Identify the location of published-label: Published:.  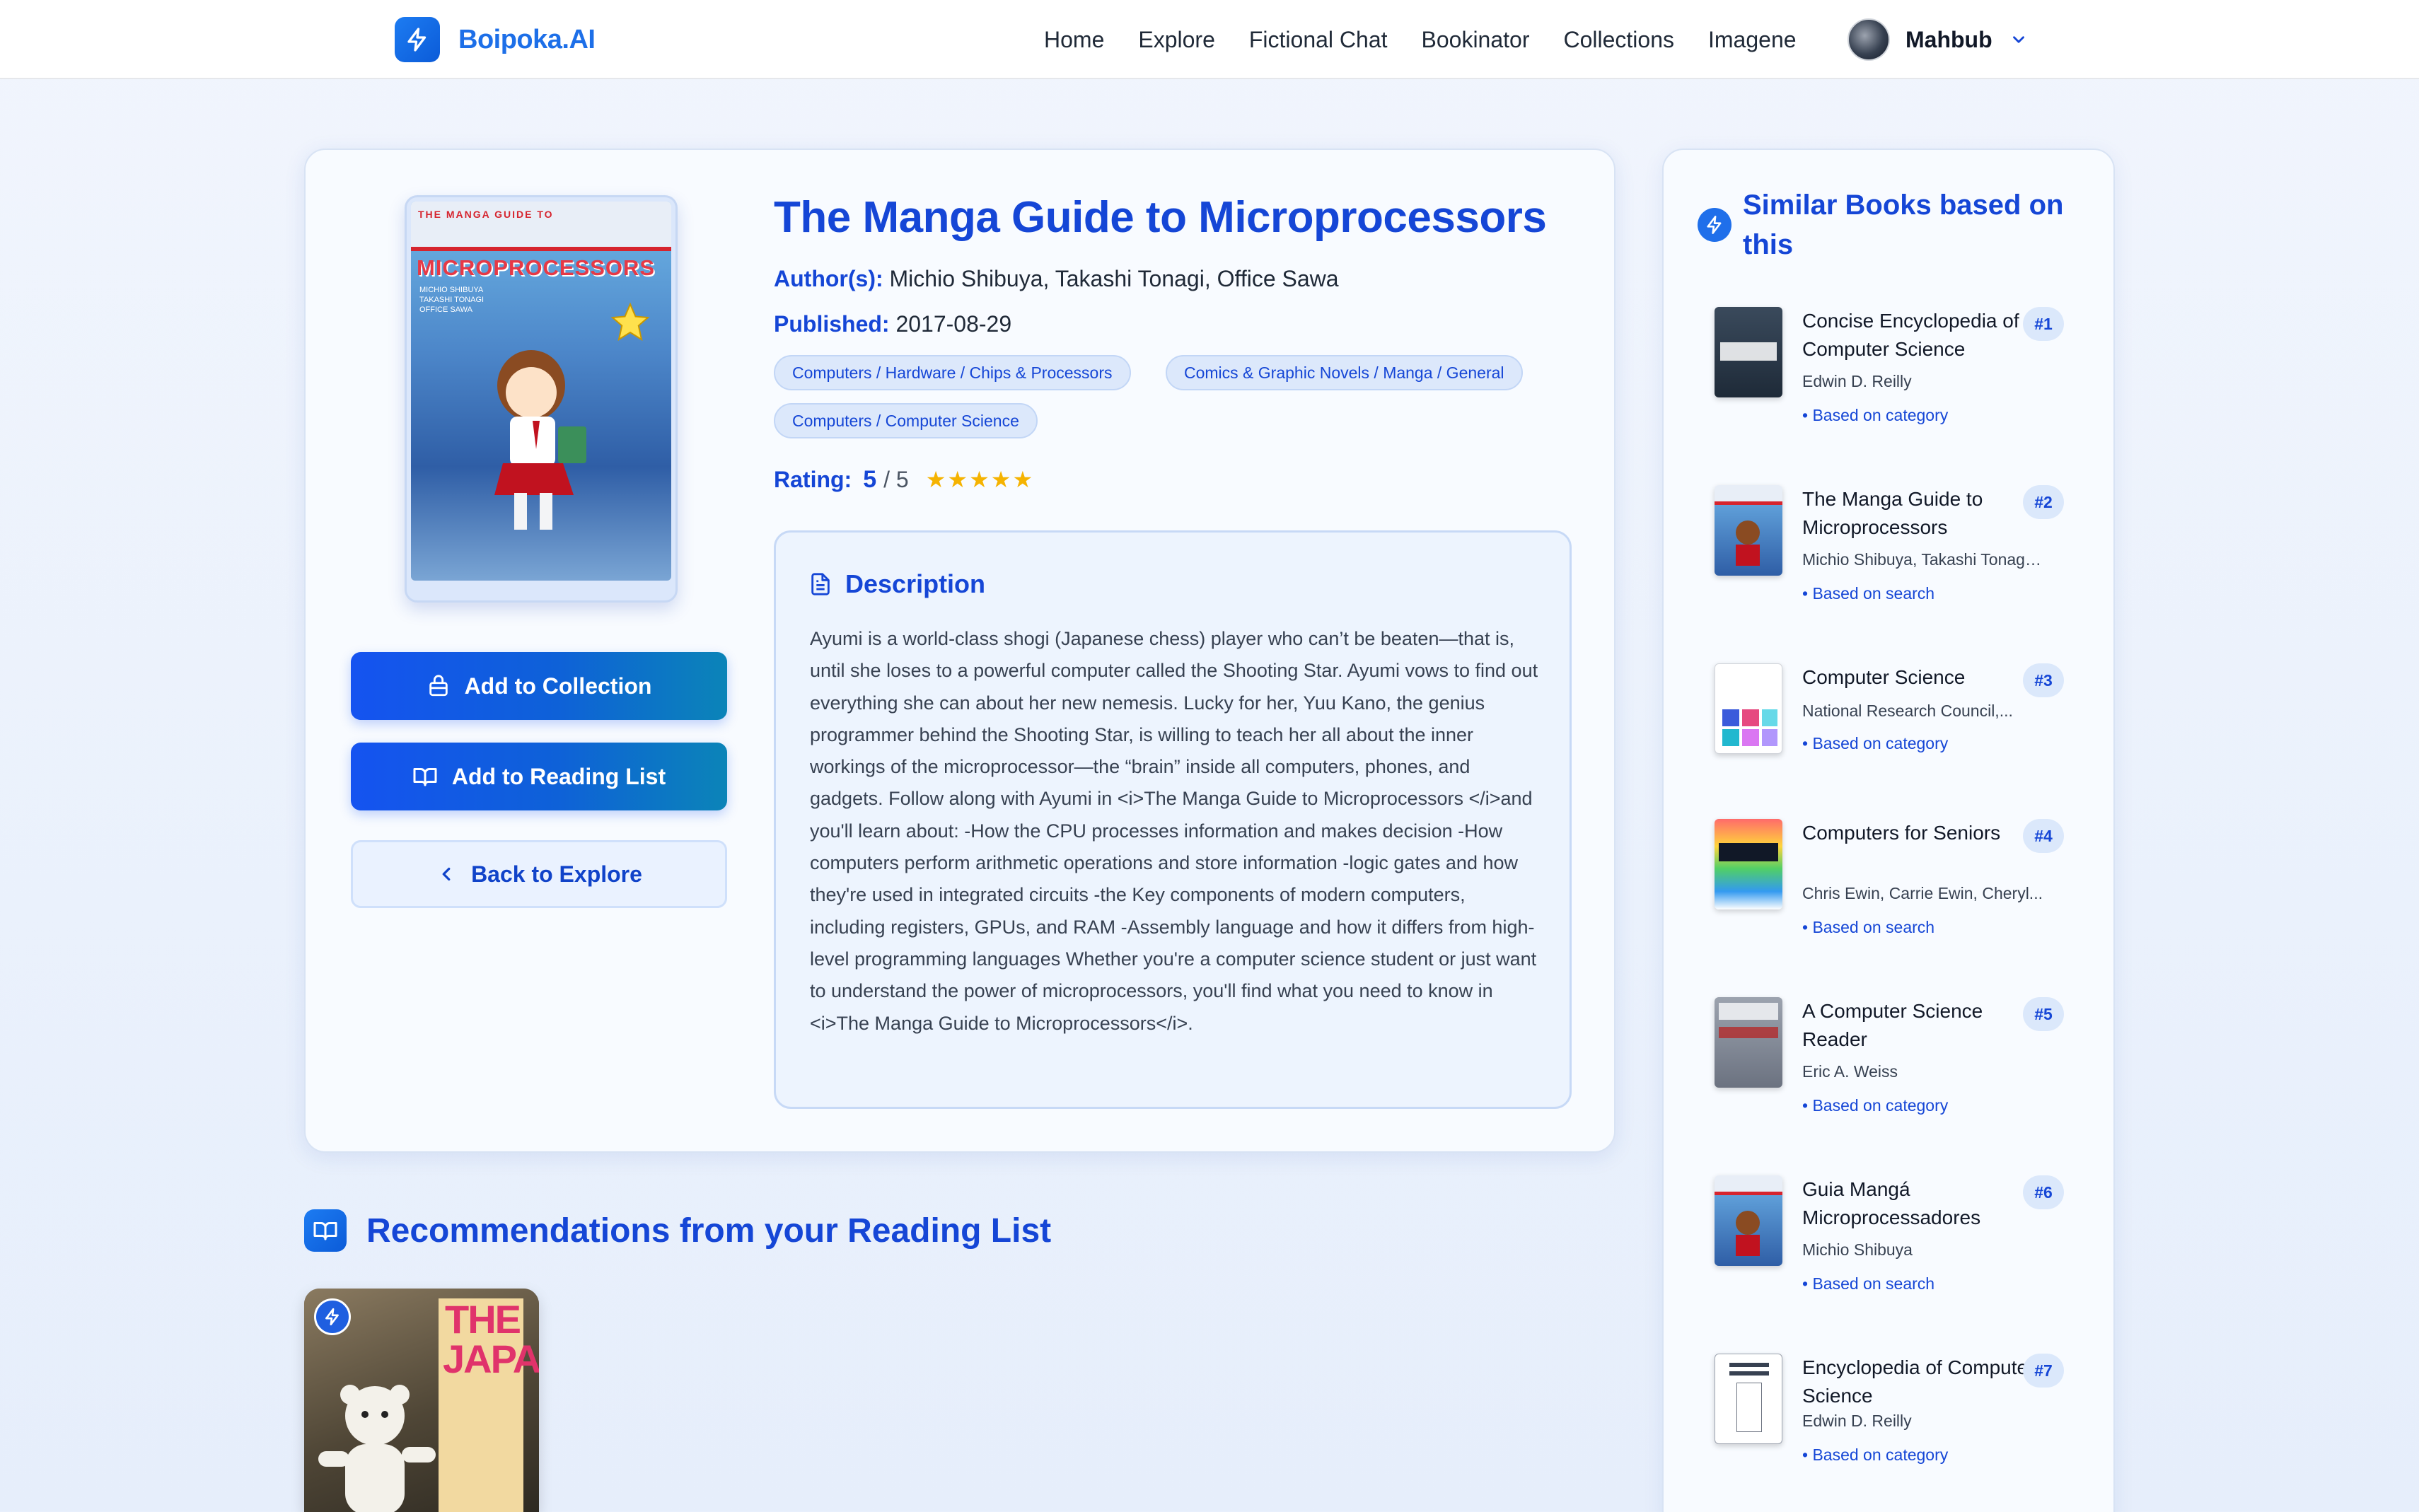
(832, 324).